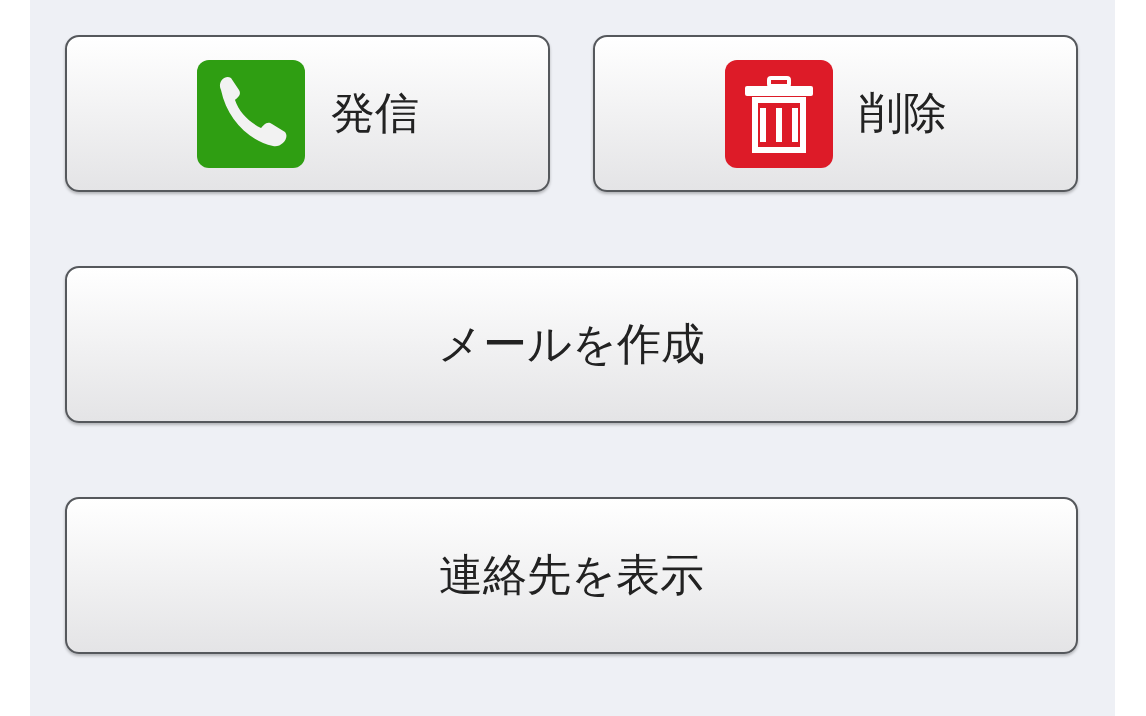 This screenshot has width=1146, height=716. I want to click on phone-icon, so click(250, 113).